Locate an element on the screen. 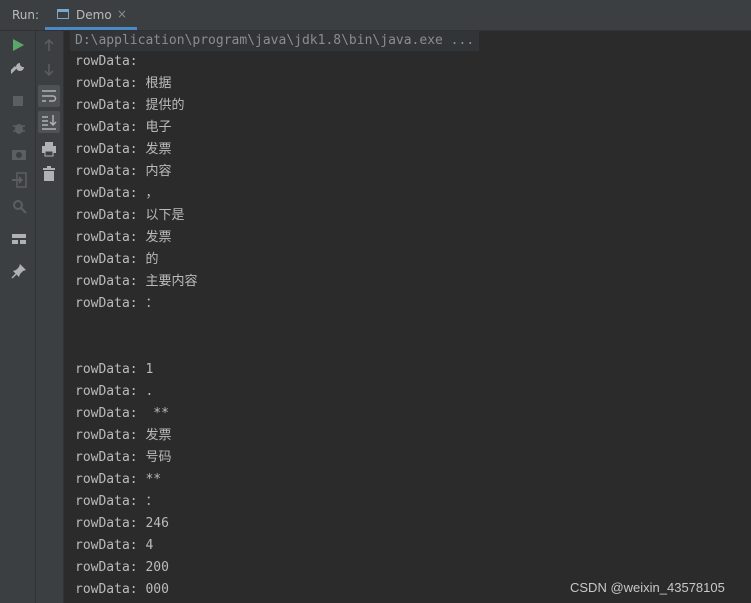 This screenshot has height=603, width=751. debug-icon is located at coordinates (19, 128).